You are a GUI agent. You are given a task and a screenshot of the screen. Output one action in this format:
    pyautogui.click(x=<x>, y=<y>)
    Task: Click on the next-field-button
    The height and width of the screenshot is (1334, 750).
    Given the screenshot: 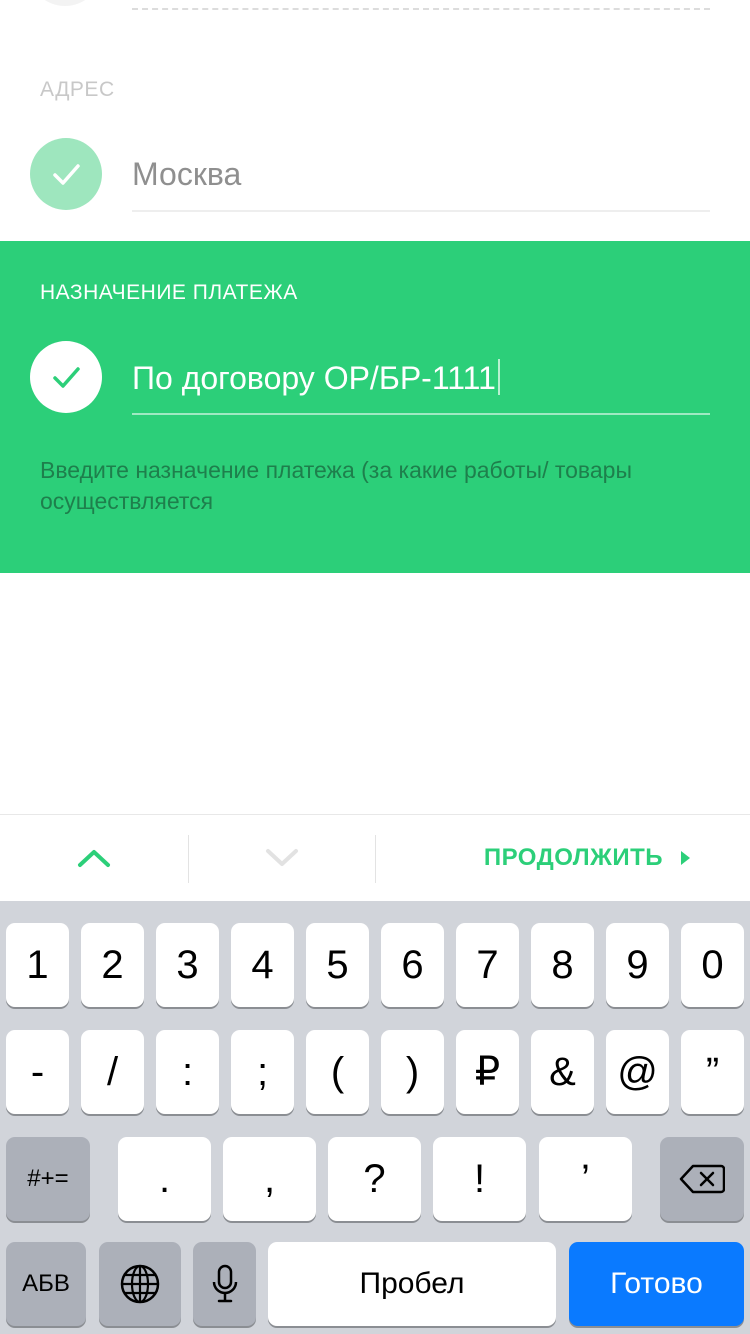 What is the action you would take?
    pyautogui.click(x=282, y=858)
    